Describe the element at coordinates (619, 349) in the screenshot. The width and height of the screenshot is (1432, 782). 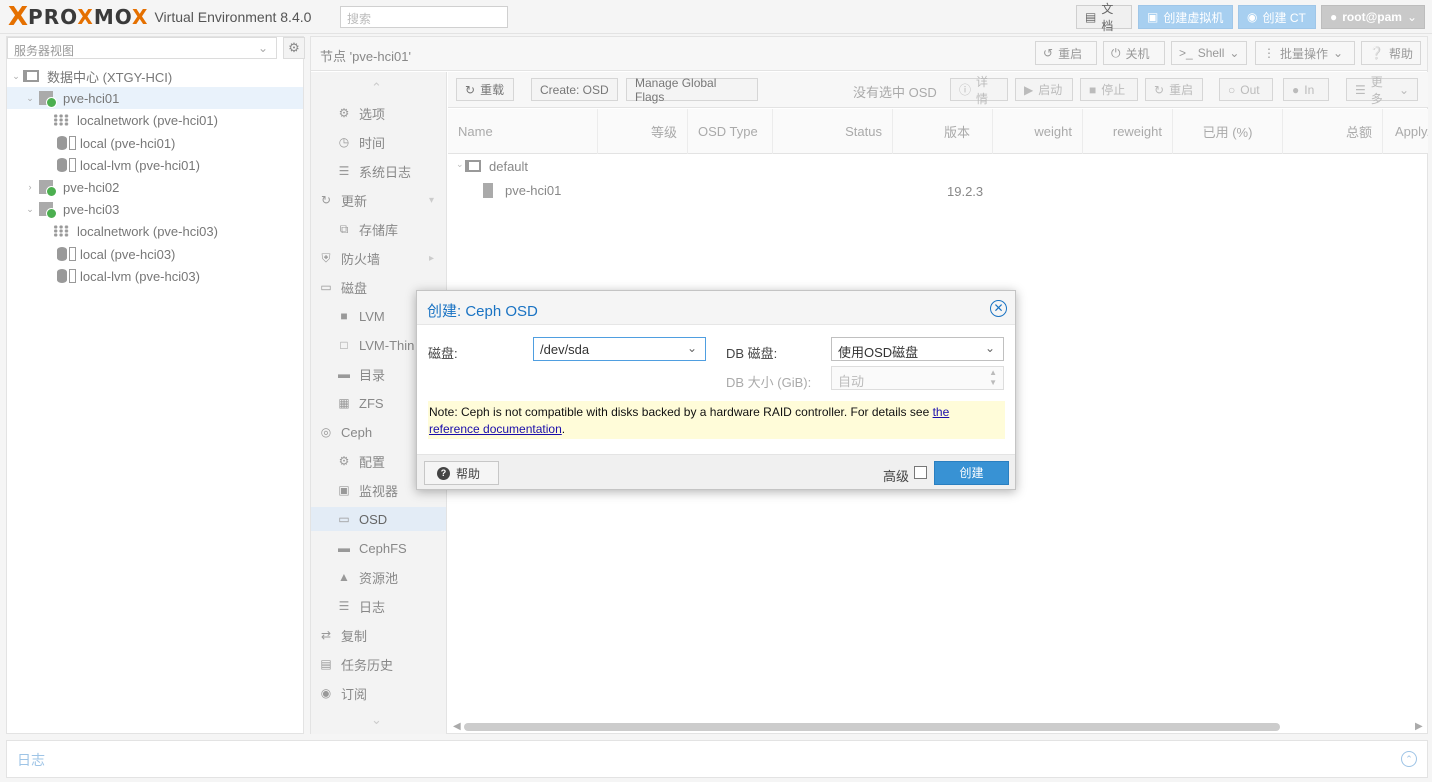
I see `disk-select: /dev/sda ⌄` at that location.